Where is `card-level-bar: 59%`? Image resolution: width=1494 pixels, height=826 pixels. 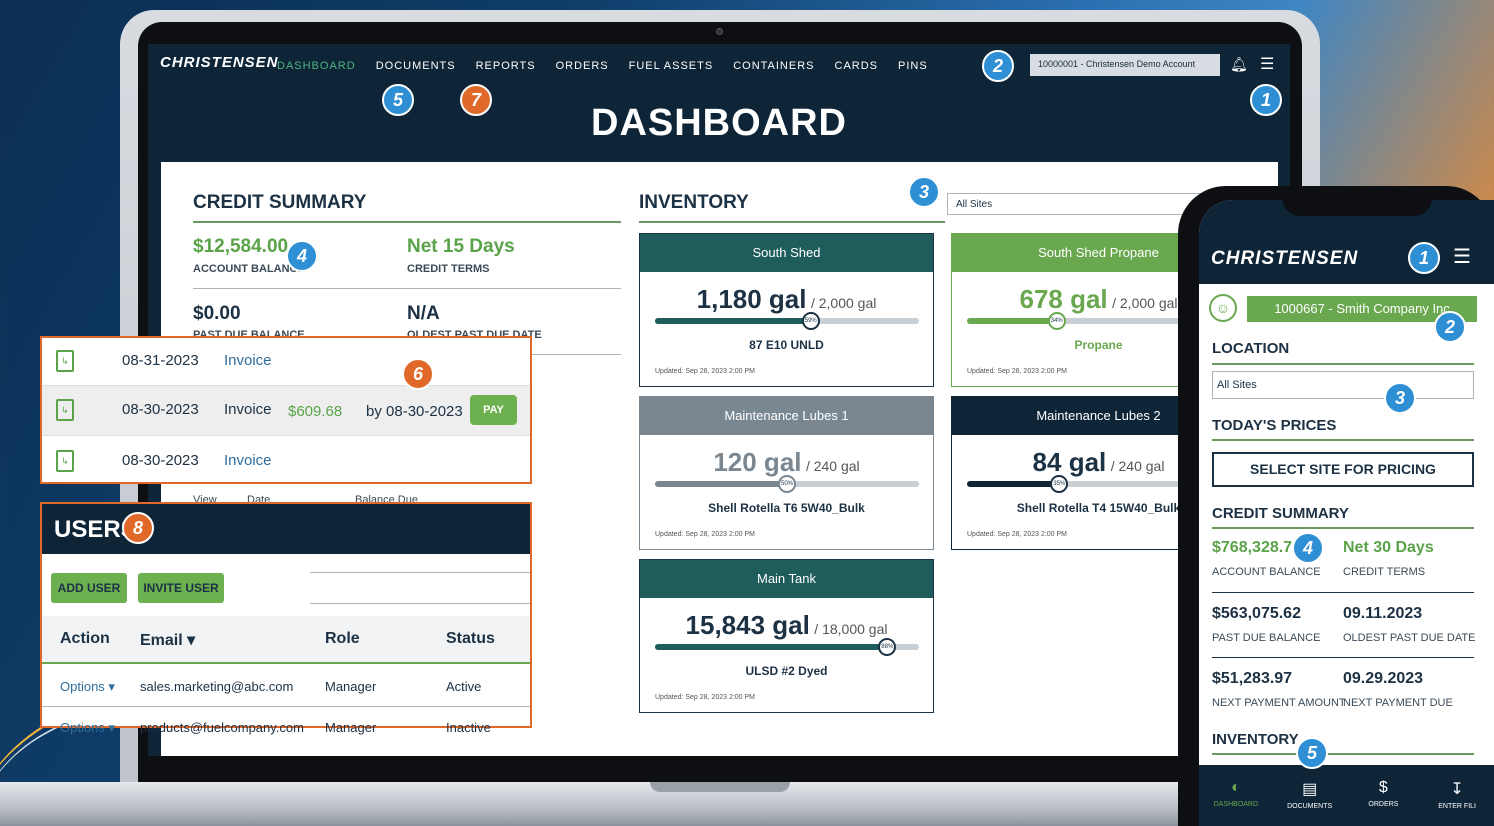
card-level-bar: 59% is located at coordinates (787, 321).